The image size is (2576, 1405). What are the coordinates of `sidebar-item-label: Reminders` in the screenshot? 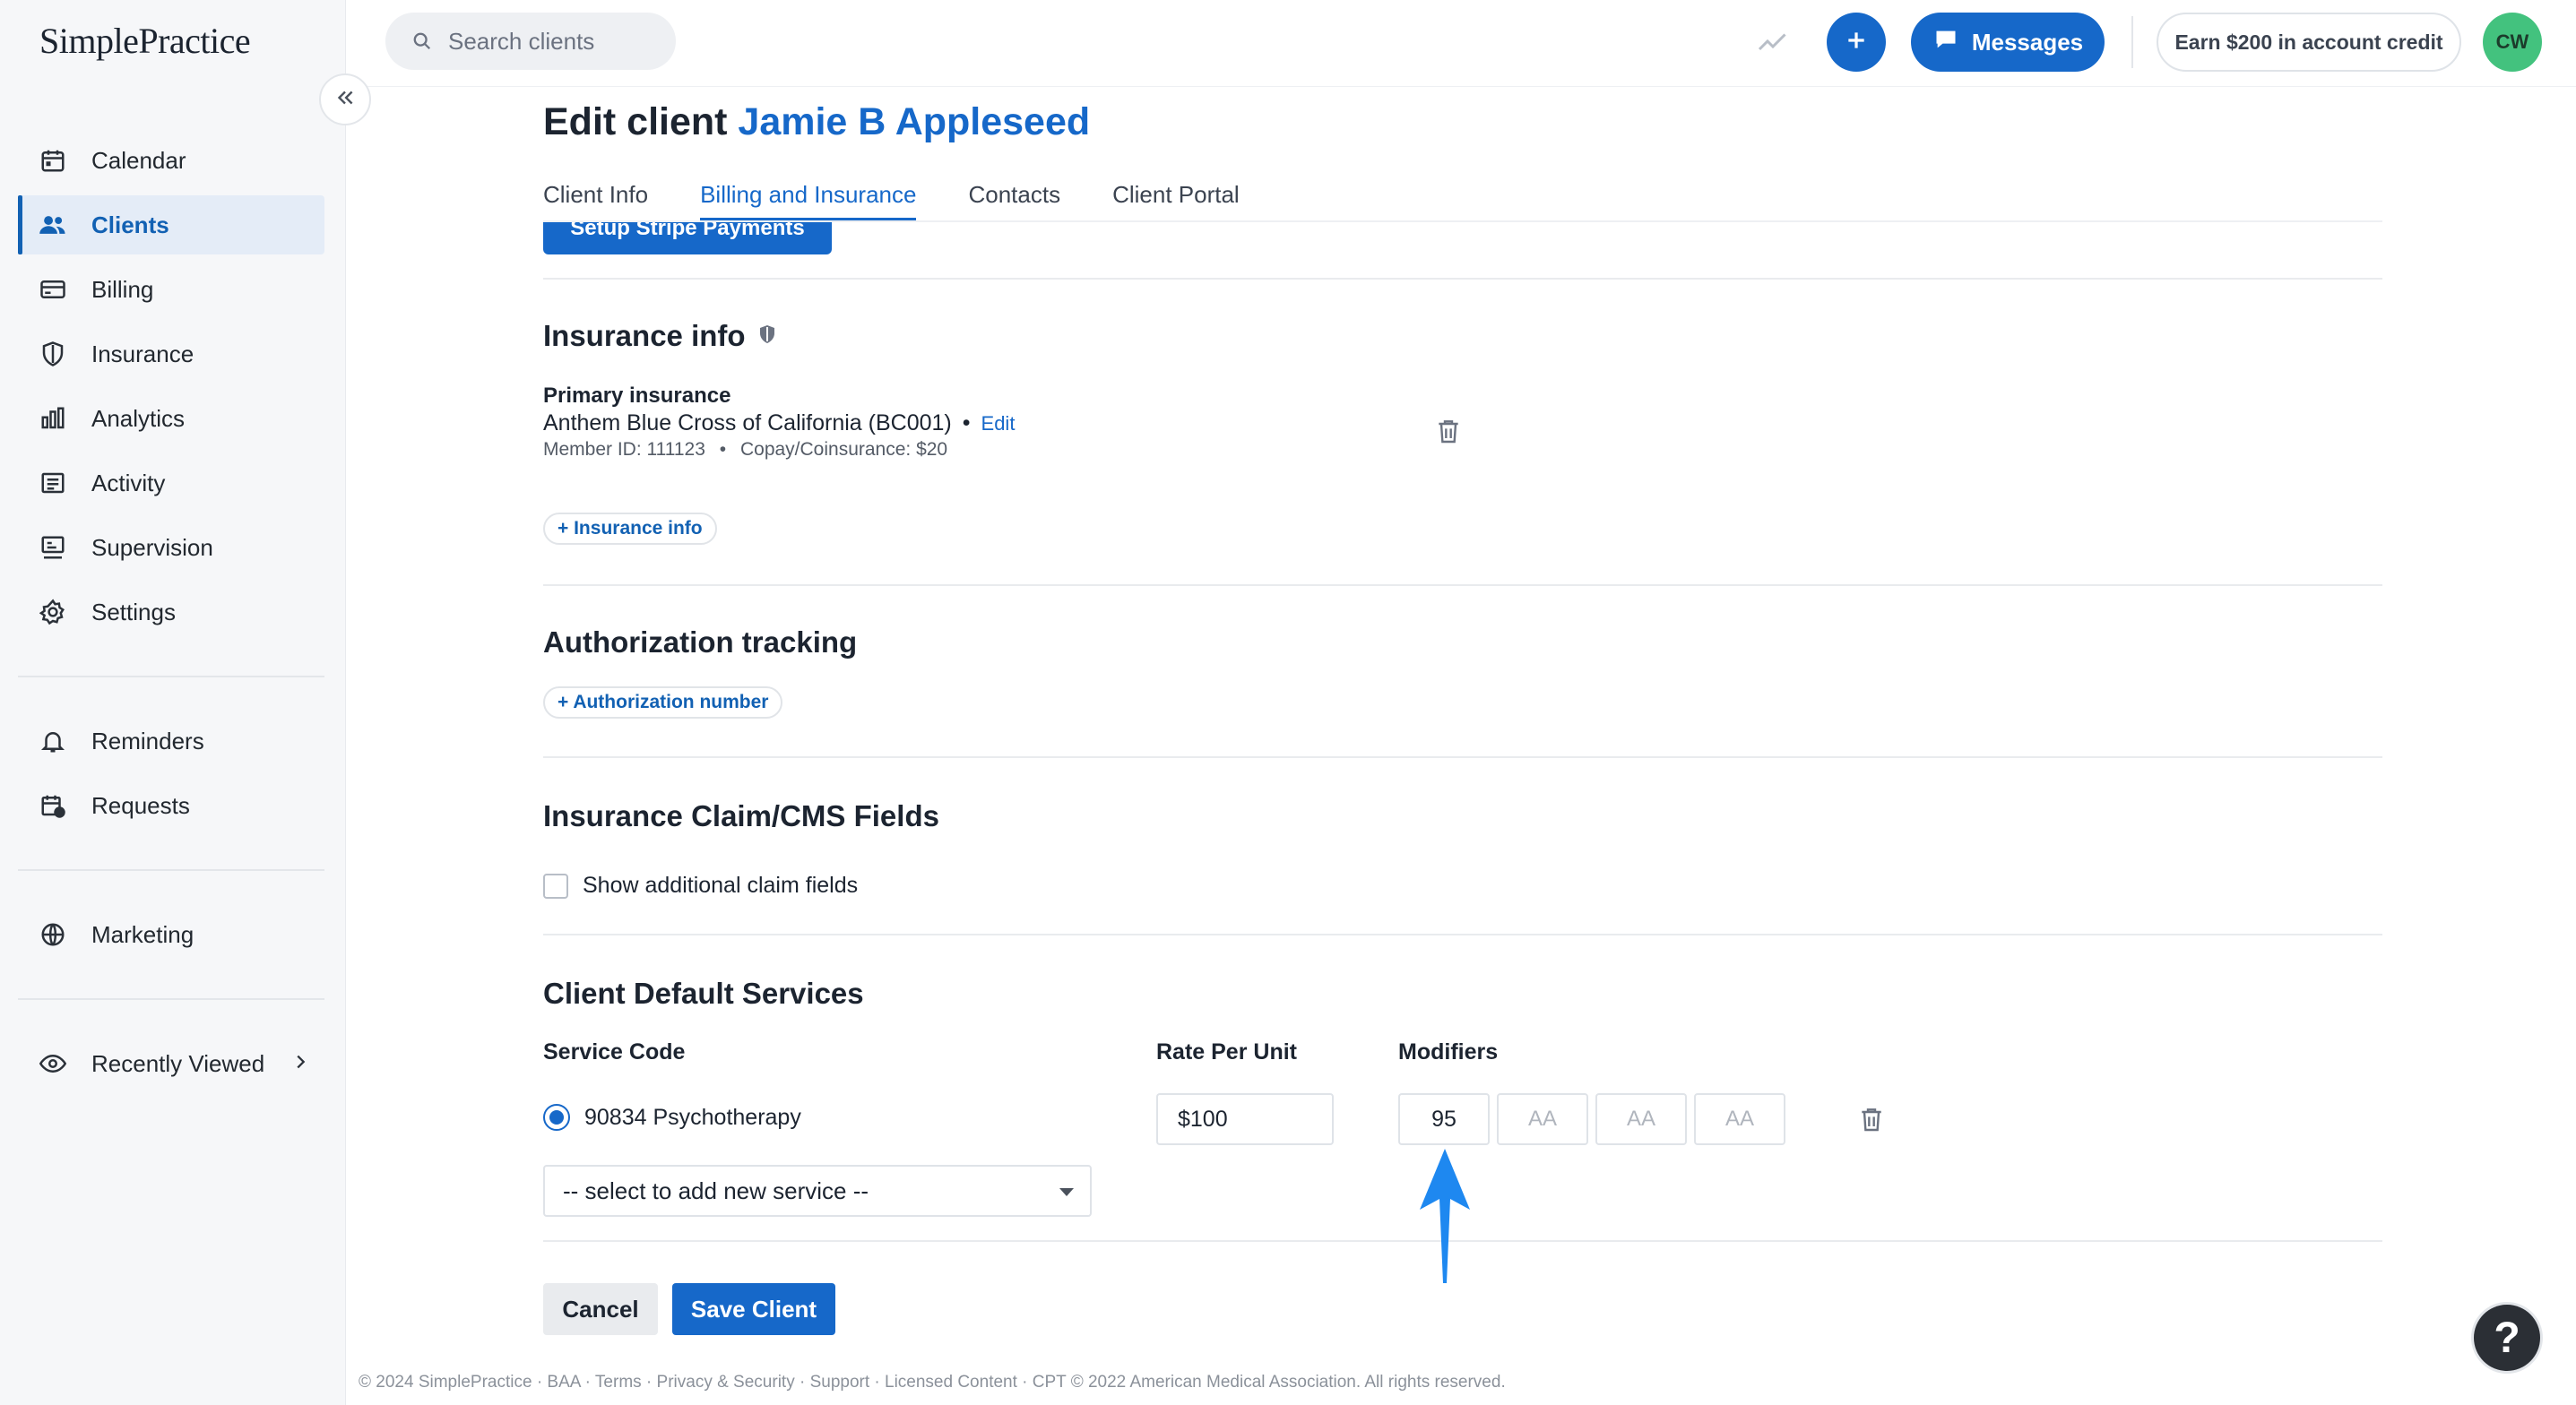 It's located at (147, 740).